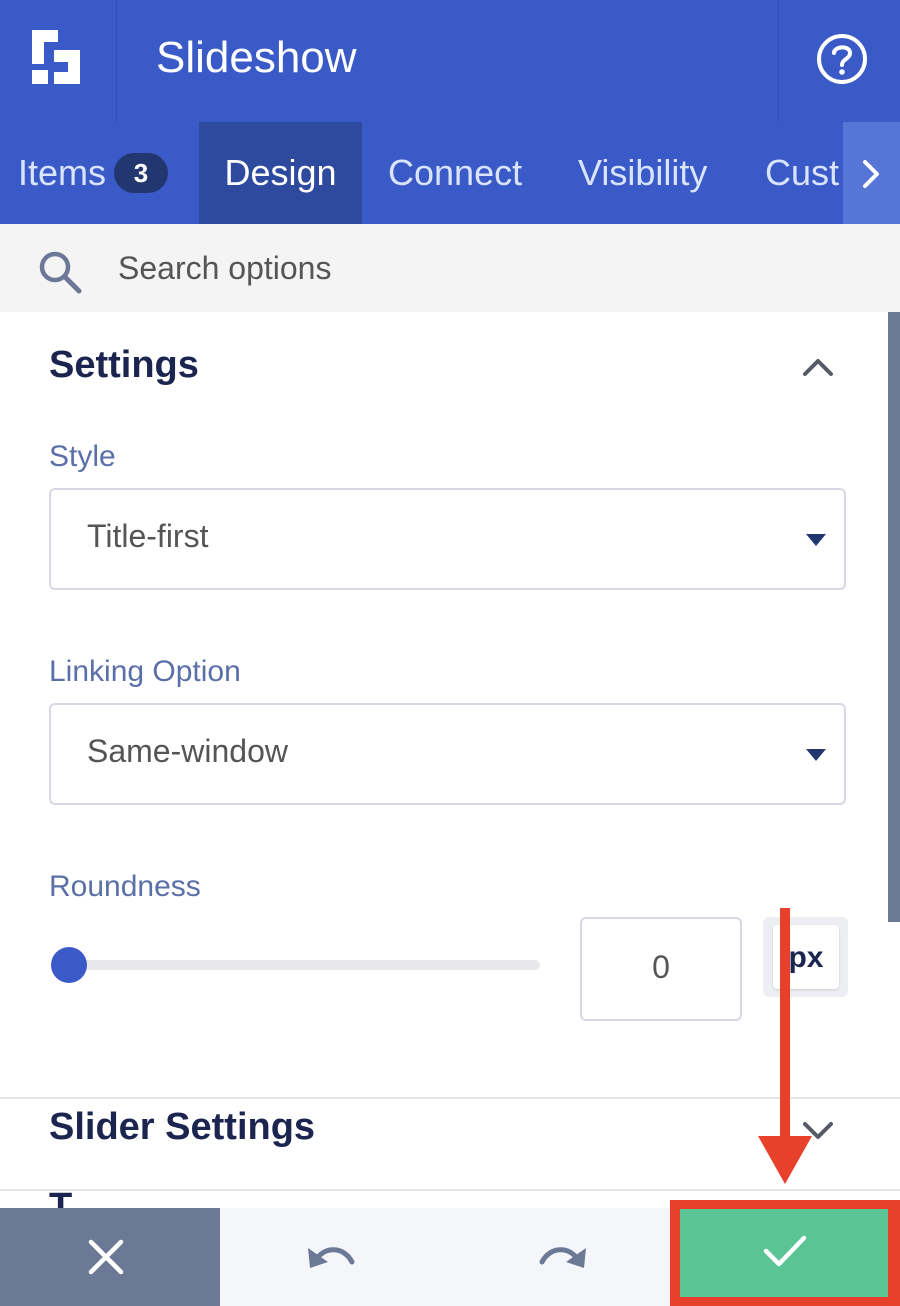 The height and width of the screenshot is (1306, 900). Describe the element at coordinates (450, 61) in the screenshot. I see `header-bar: Slideshow` at that location.